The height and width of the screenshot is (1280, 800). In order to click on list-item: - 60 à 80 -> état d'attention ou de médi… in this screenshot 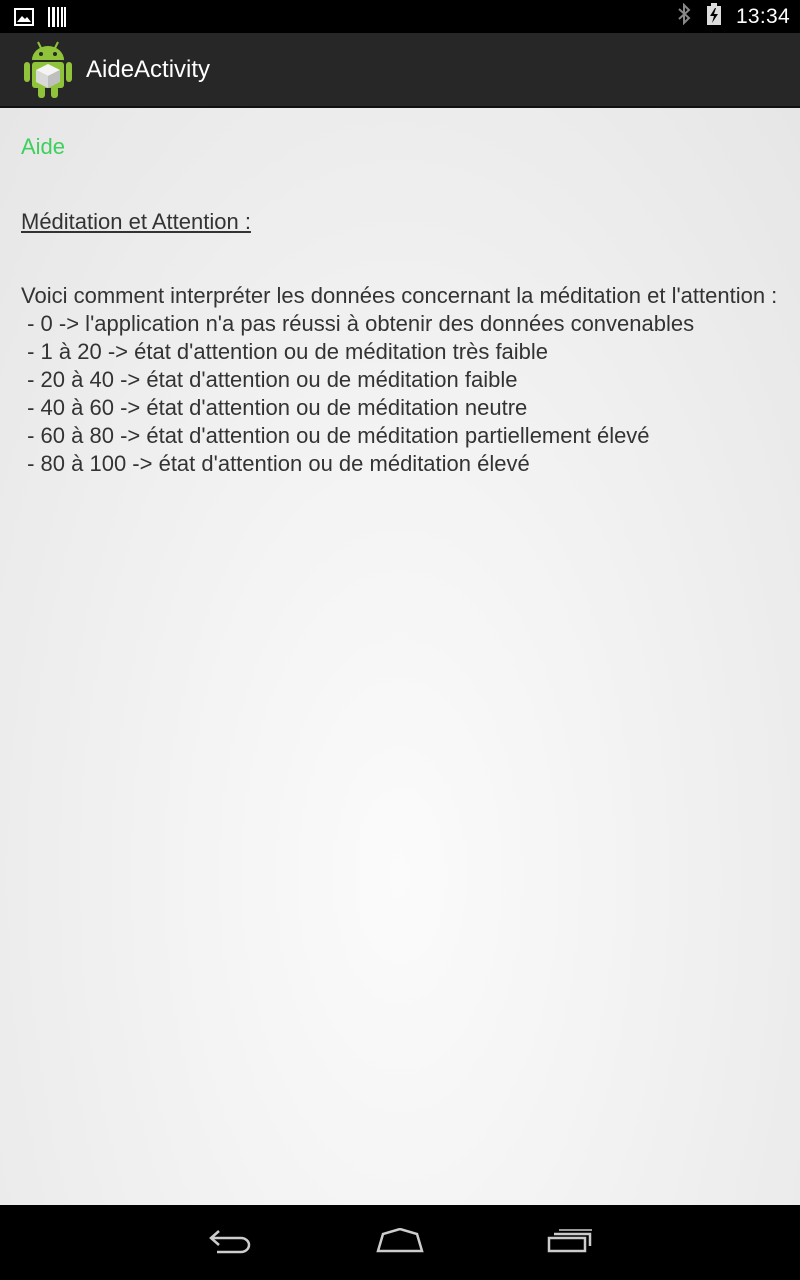, I will do `click(335, 435)`.